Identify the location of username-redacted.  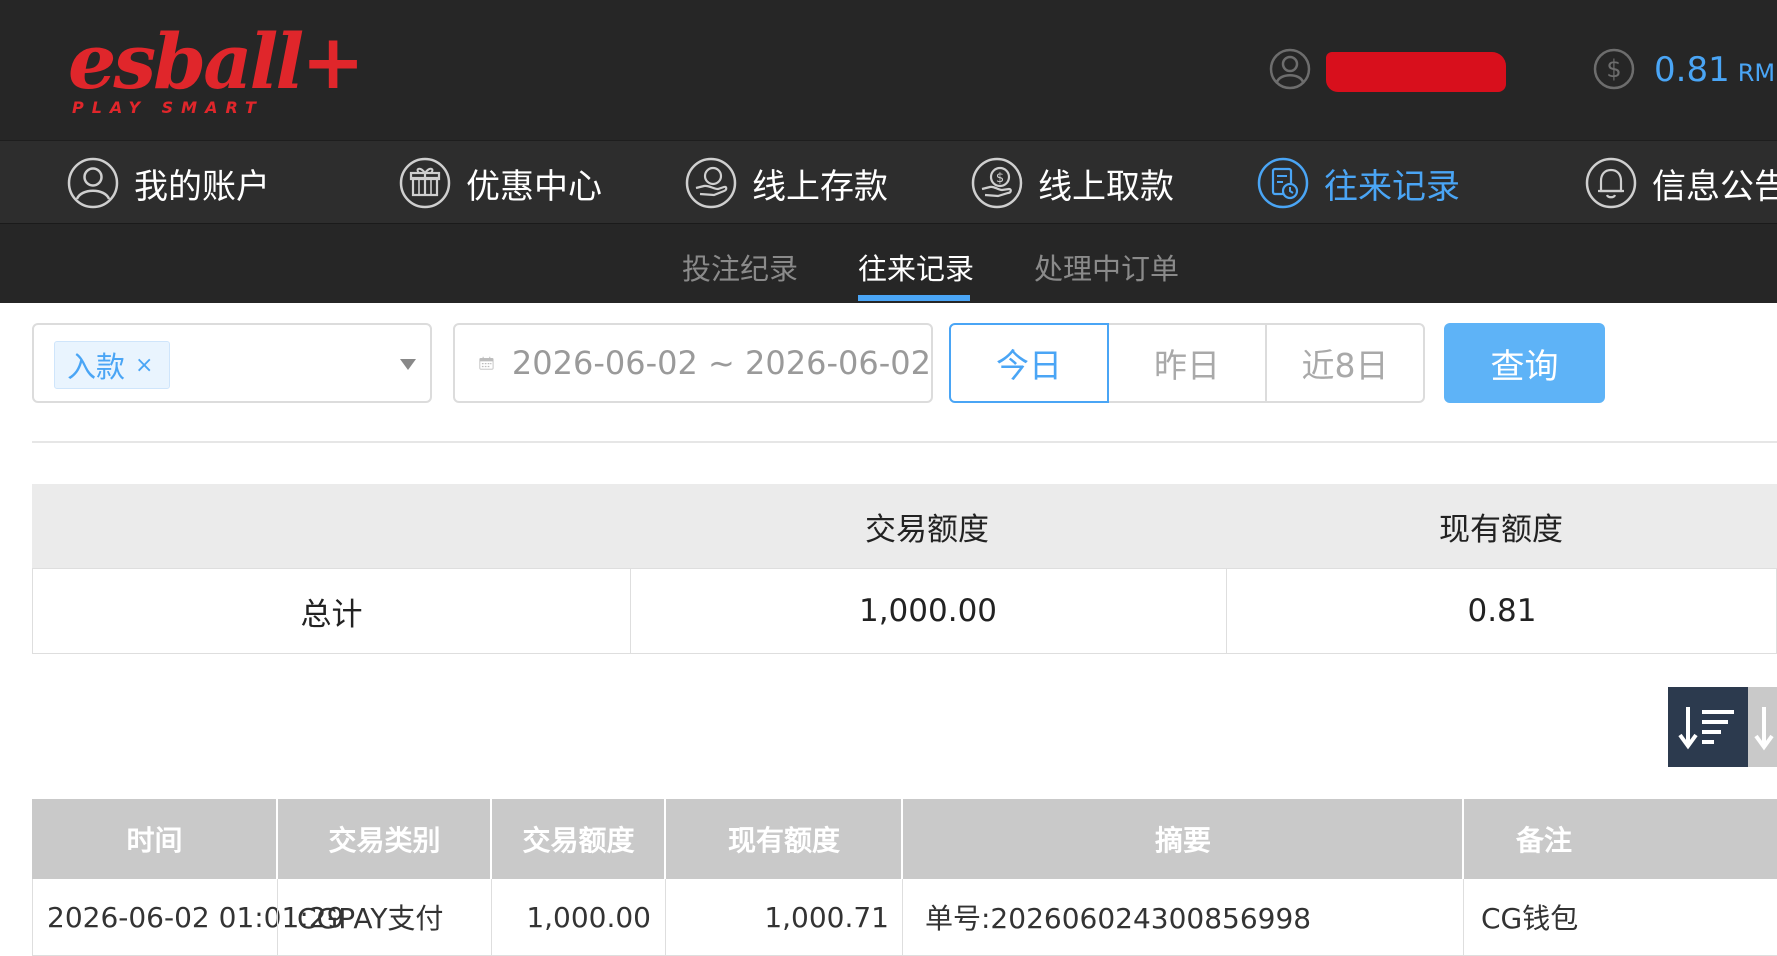
(1416, 72).